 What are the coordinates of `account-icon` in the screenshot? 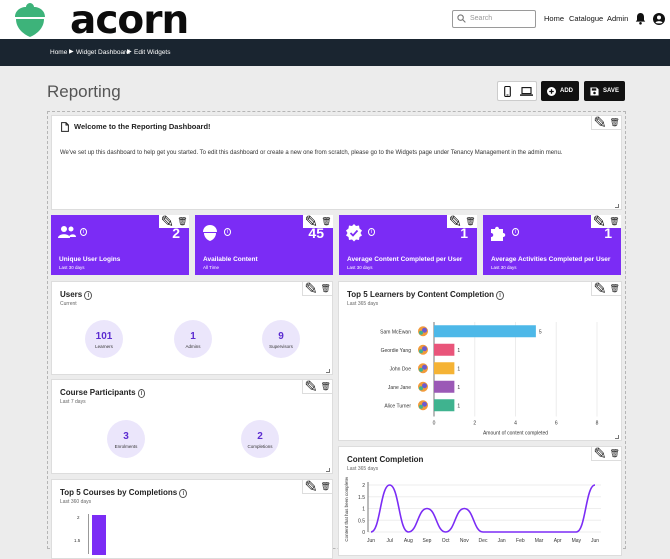 It's located at (659, 19).